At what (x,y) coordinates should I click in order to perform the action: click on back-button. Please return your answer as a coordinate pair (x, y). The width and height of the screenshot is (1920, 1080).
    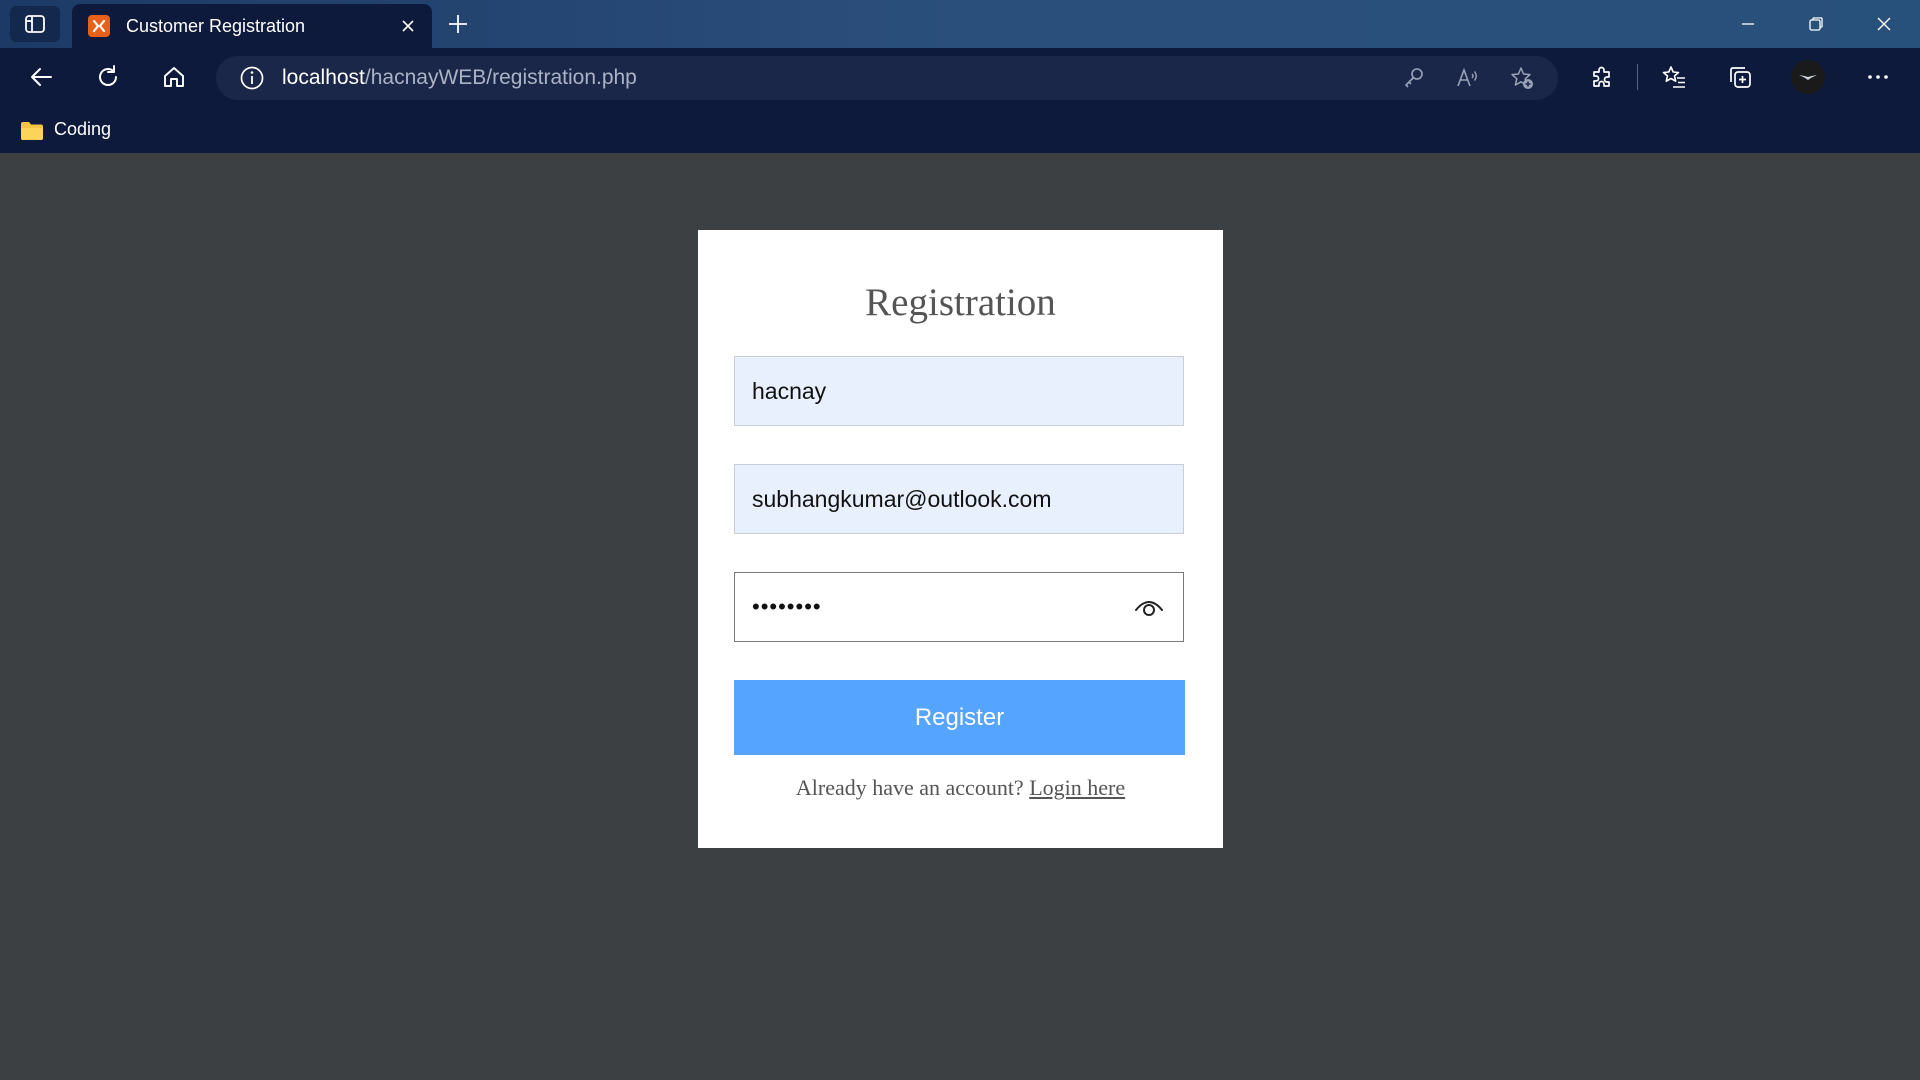
    Looking at the image, I should click on (42, 77).